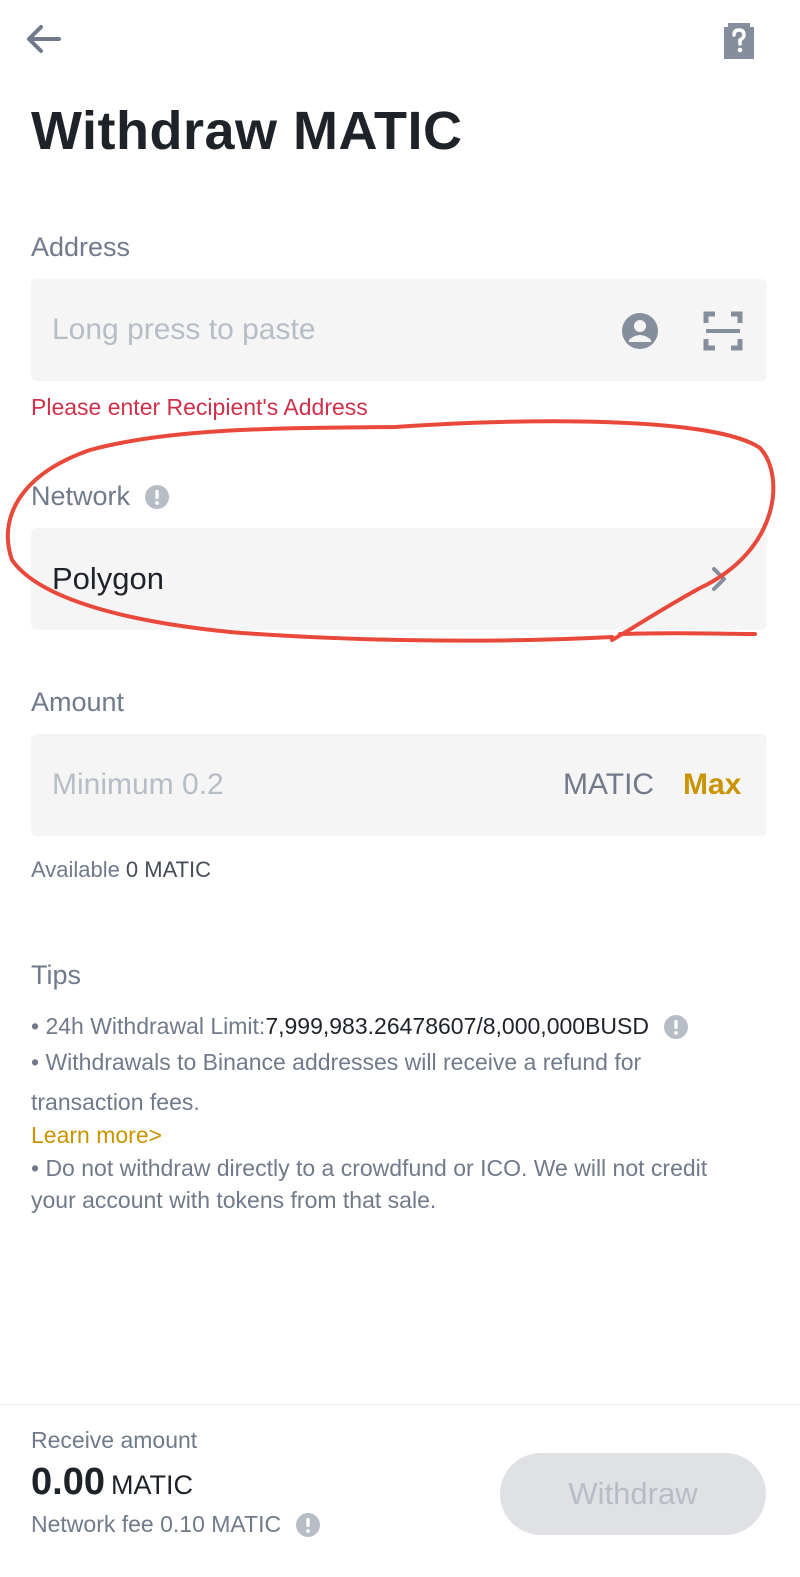 This screenshot has height=1577, width=800. What do you see at coordinates (712, 785) in the screenshot?
I see `max-button: Max` at bounding box center [712, 785].